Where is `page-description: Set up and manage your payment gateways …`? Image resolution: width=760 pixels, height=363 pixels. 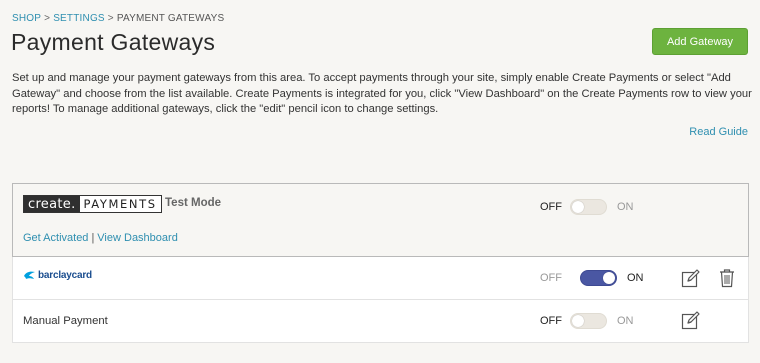 page-description: Set up and manage your payment gateways … is located at coordinates (382, 93).